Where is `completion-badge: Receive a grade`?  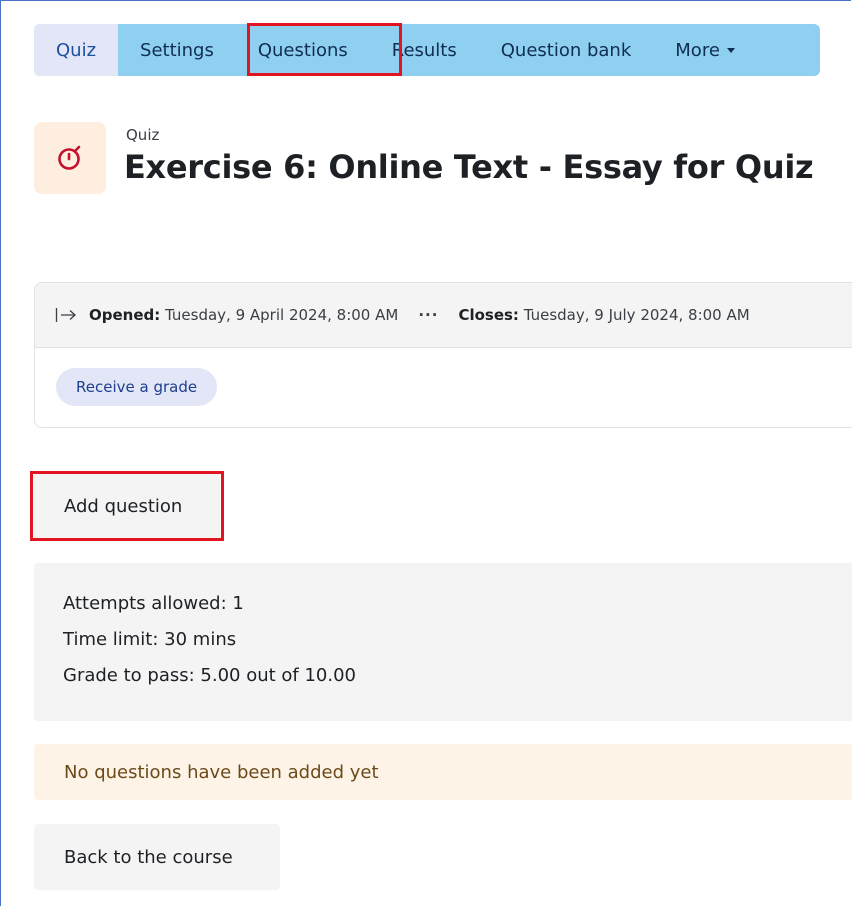 completion-badge: Receive a grade is located at coordinates (137, 387).